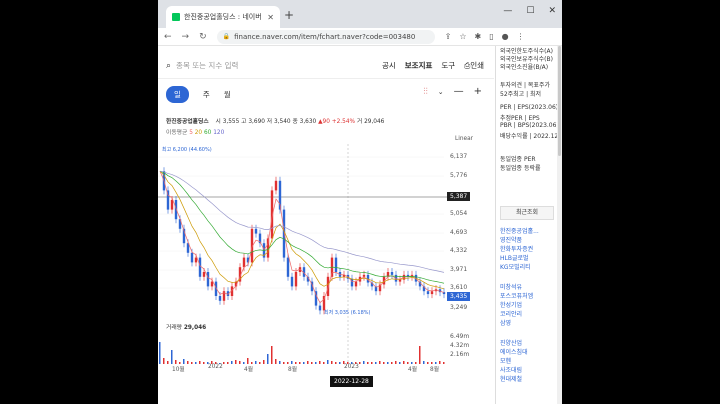 Image resolution: width=720 pixels, height=404 pixels. Describe the element at coordinates (270, 17) in the screenshot. I see `tab-close-icon: ✕` at that location.